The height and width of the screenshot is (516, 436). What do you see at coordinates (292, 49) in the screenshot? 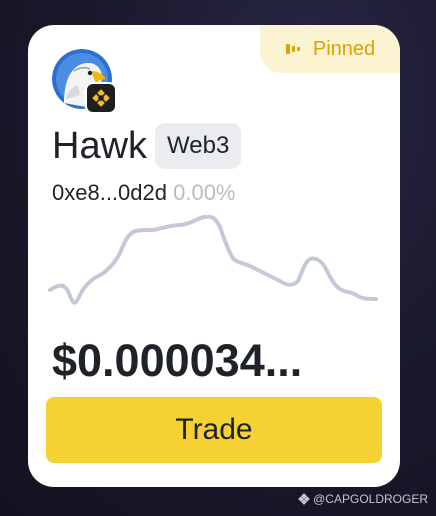
I see `pin-icon` at bounding box center [292, 49].